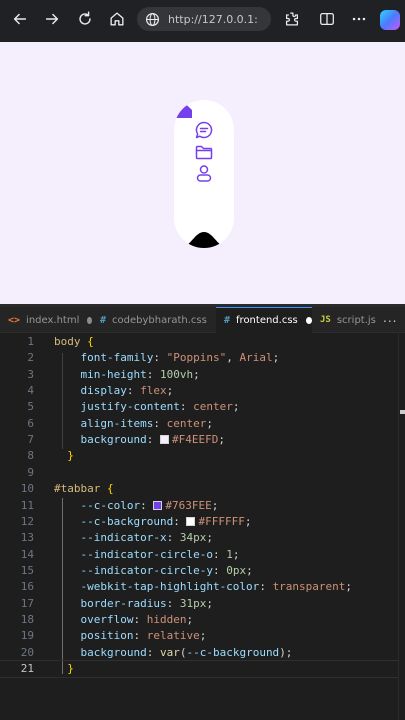  I want to click on user-icon, so click(204, 173).